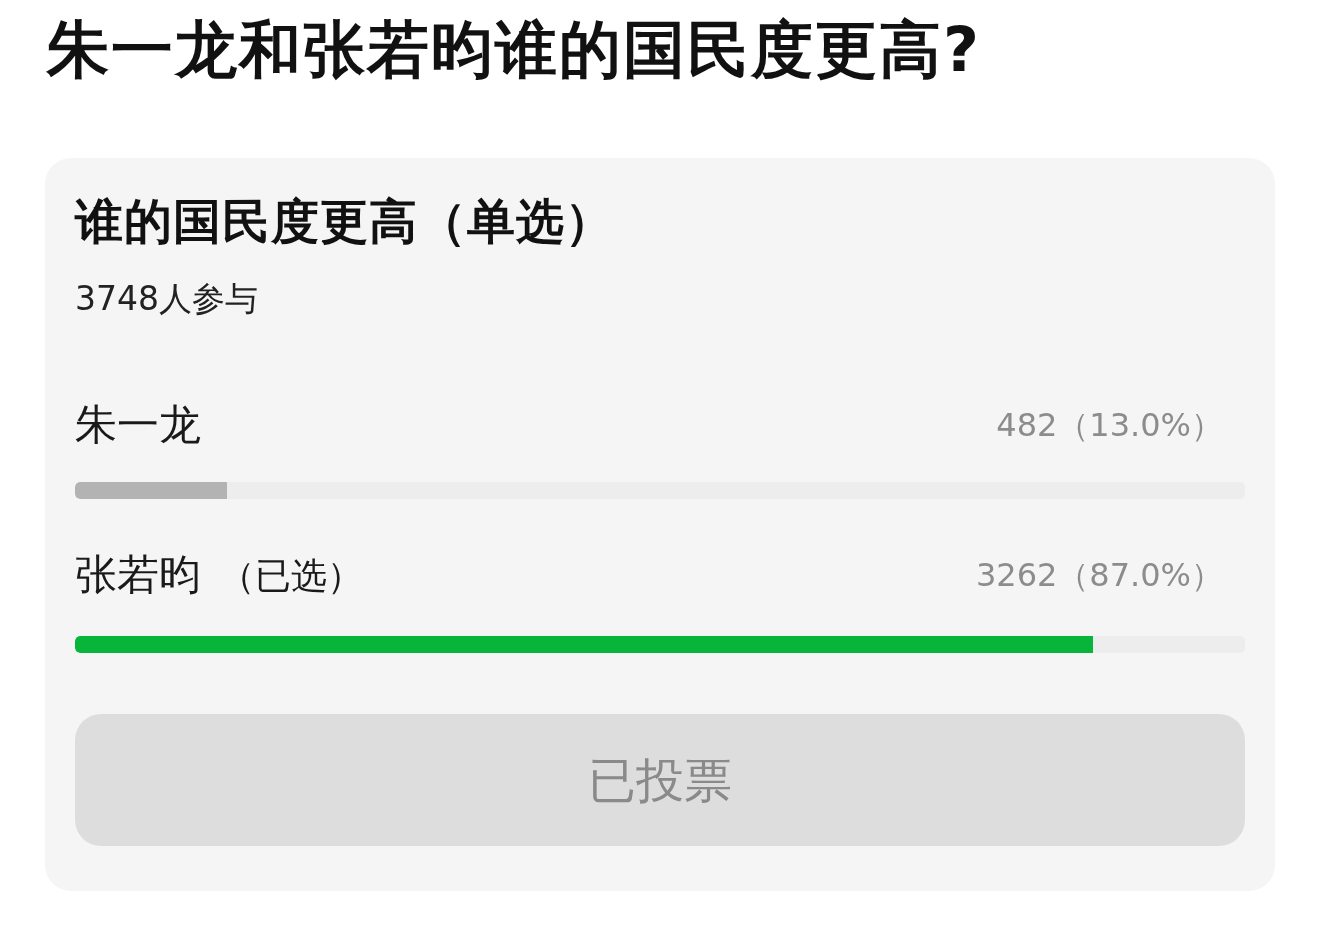 This screenshot has width=1320, height=943. I want to click on page-title: 朱一龙和张若昀谁的国民度更高?, so click(514, 50).